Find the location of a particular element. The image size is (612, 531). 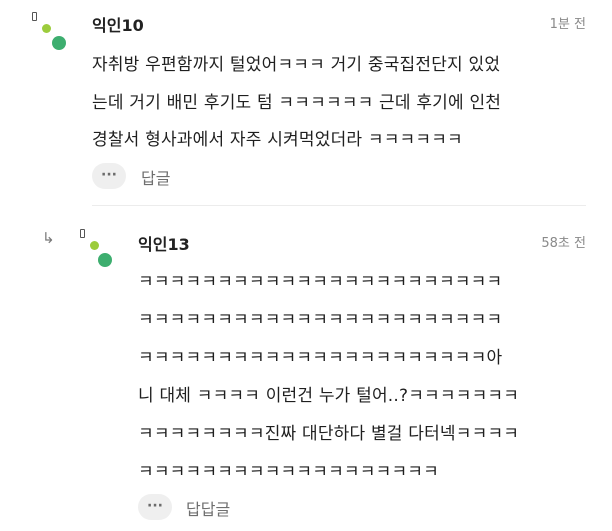

reply-button: 답답글 is located at coordinates (208, 508).